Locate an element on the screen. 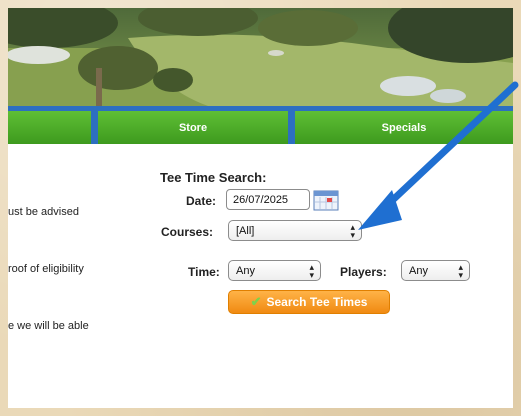 The width and height of the screenshot is (521, 416). players-select: Any ▴ ▾ is located at coordinates (435, 270).